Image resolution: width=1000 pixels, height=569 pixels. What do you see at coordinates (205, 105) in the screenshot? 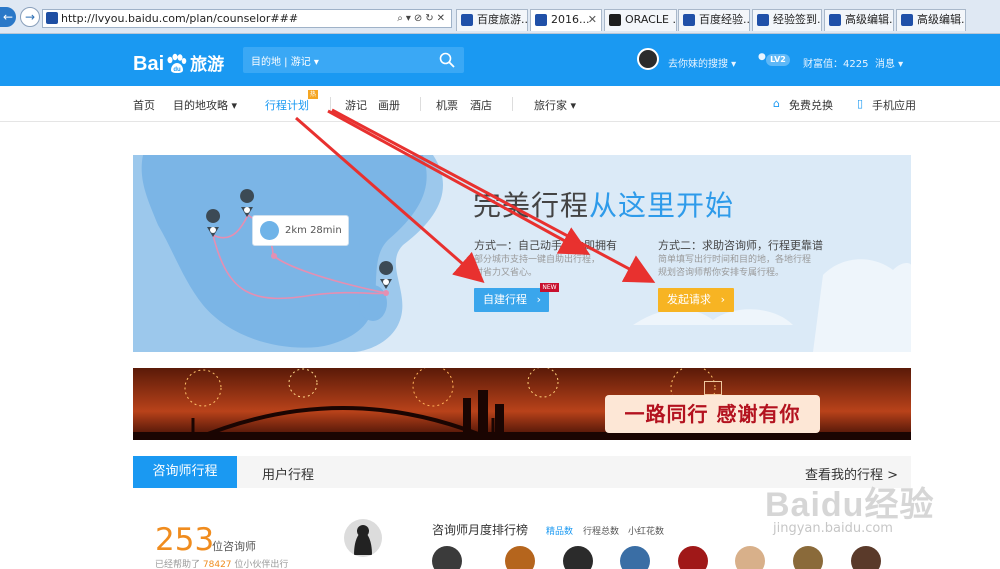
I see `nav-item-destination-guide: 目的地攻略 ▾` at bounding box center [205, 105].